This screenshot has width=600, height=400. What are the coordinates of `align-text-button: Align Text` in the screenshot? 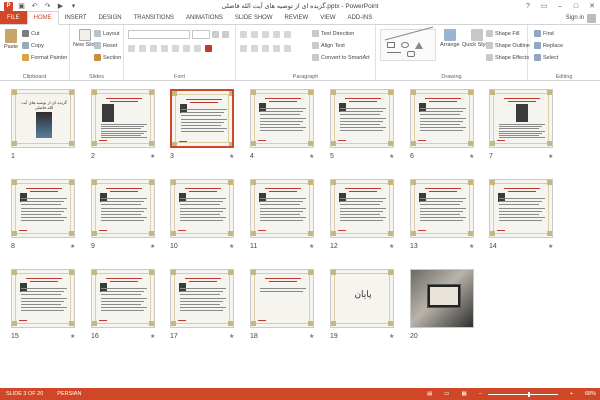 It's located at (328, 45).